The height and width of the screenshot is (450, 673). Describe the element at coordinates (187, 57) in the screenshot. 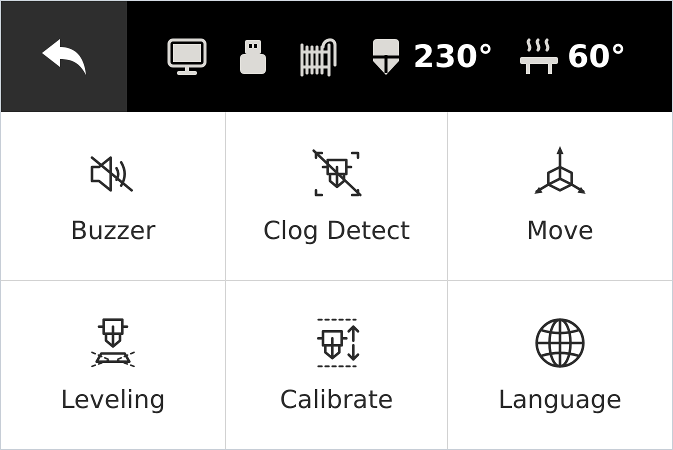

I see `monitor-icon` at that location.